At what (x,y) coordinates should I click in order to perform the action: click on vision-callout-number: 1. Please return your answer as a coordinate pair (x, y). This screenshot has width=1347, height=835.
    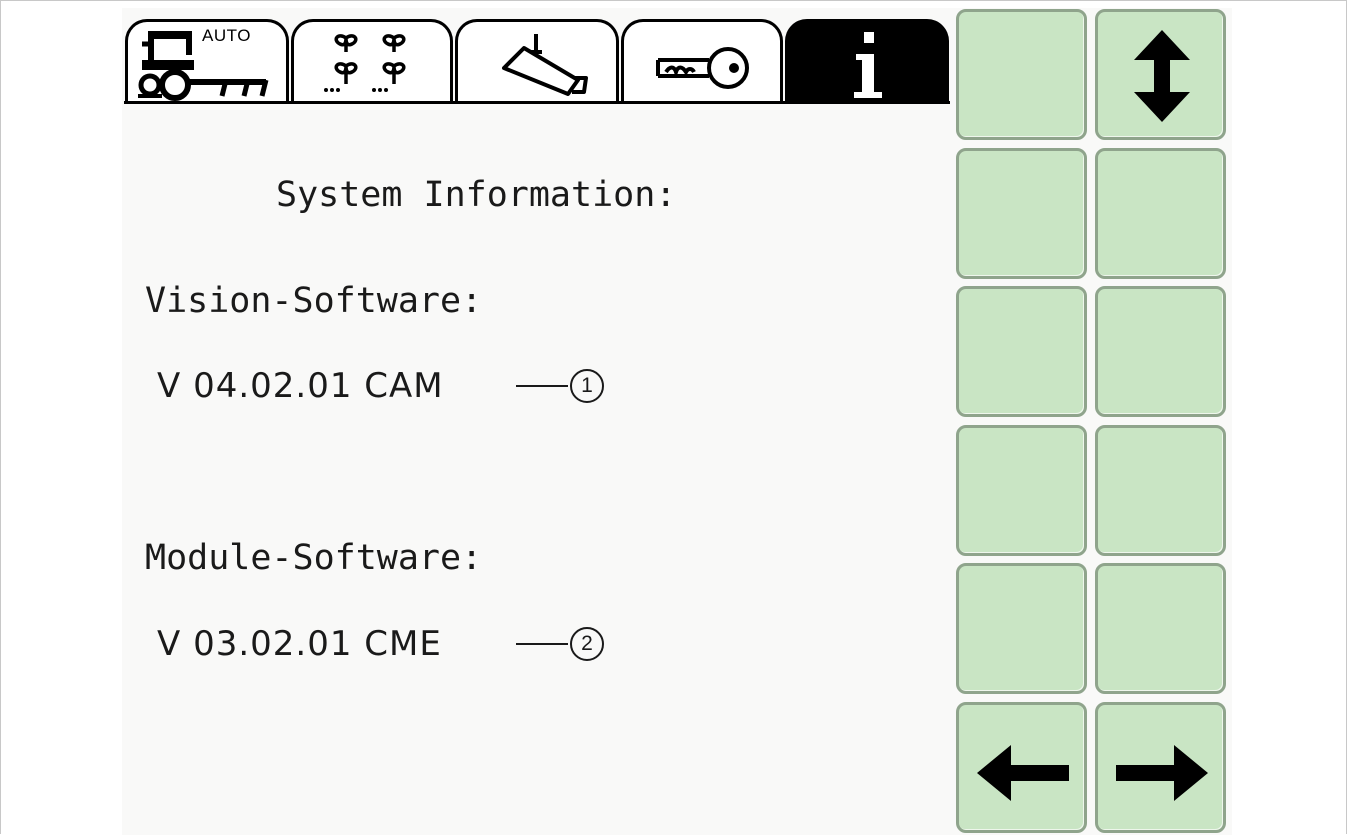
    Looking at the image, I should click on (587, 386).